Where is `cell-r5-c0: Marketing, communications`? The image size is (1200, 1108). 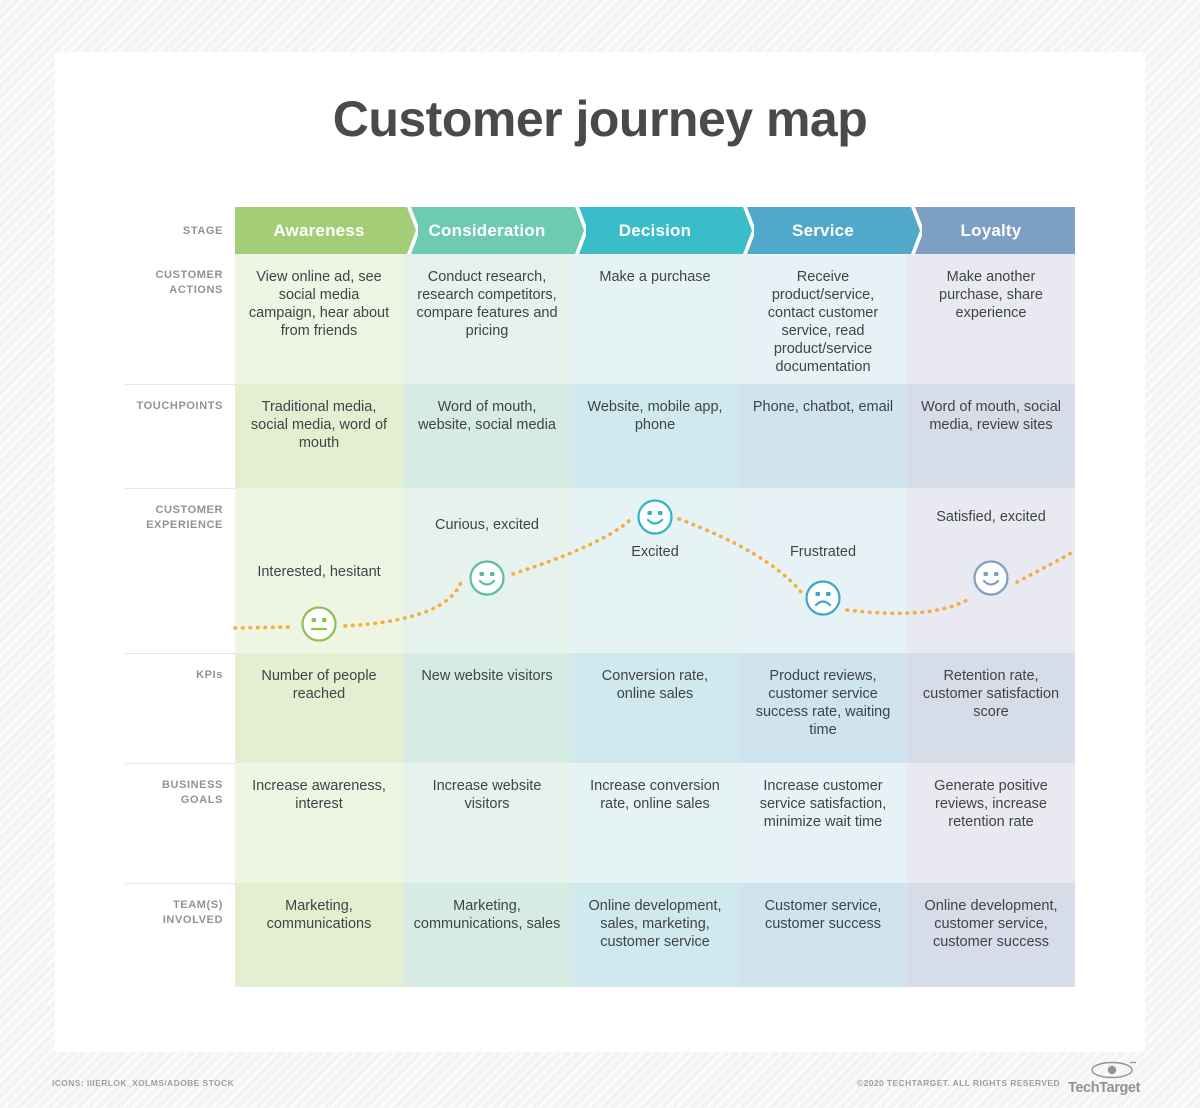
cell-r5-c0: Marketing, communications is located at coordinates (319, 935).